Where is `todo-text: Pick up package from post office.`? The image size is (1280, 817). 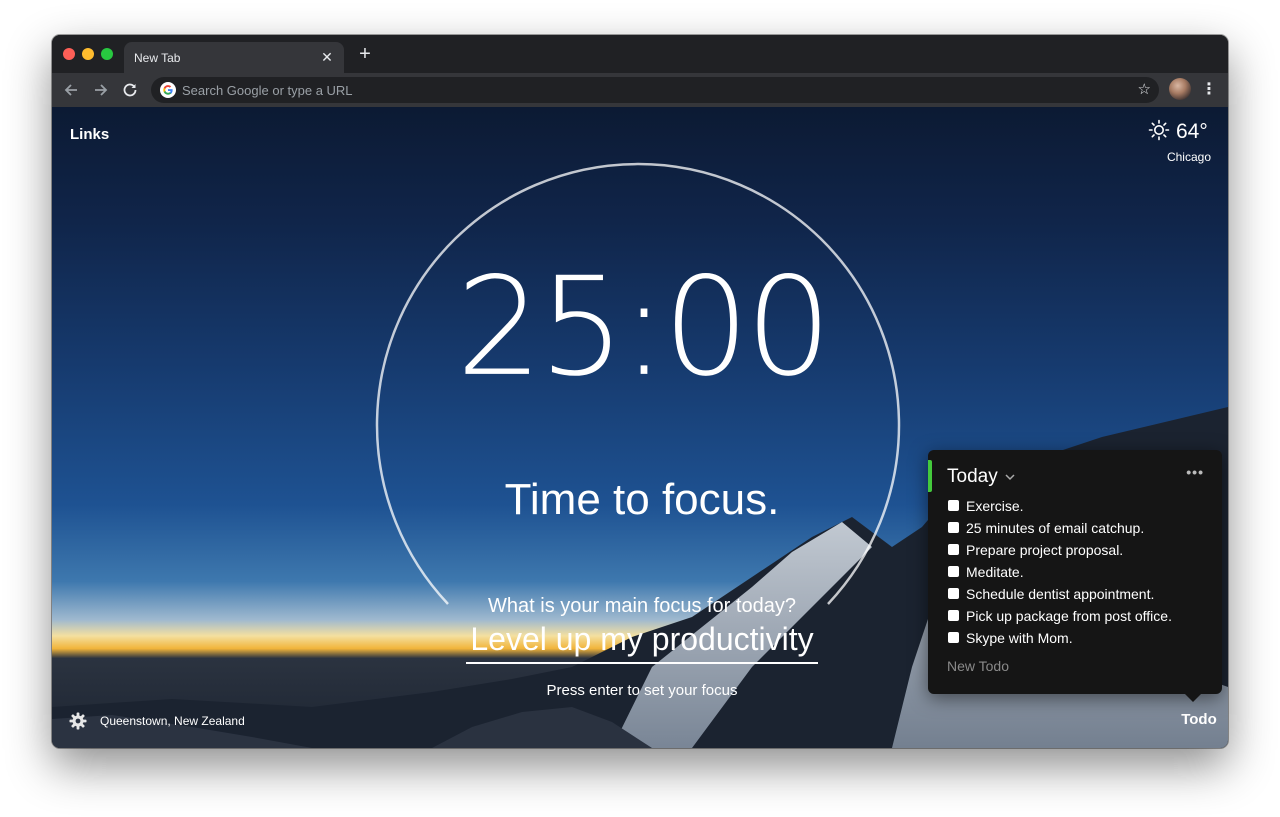
todo-text: Pick up package from post office. is located at coordinates (1069, 616).